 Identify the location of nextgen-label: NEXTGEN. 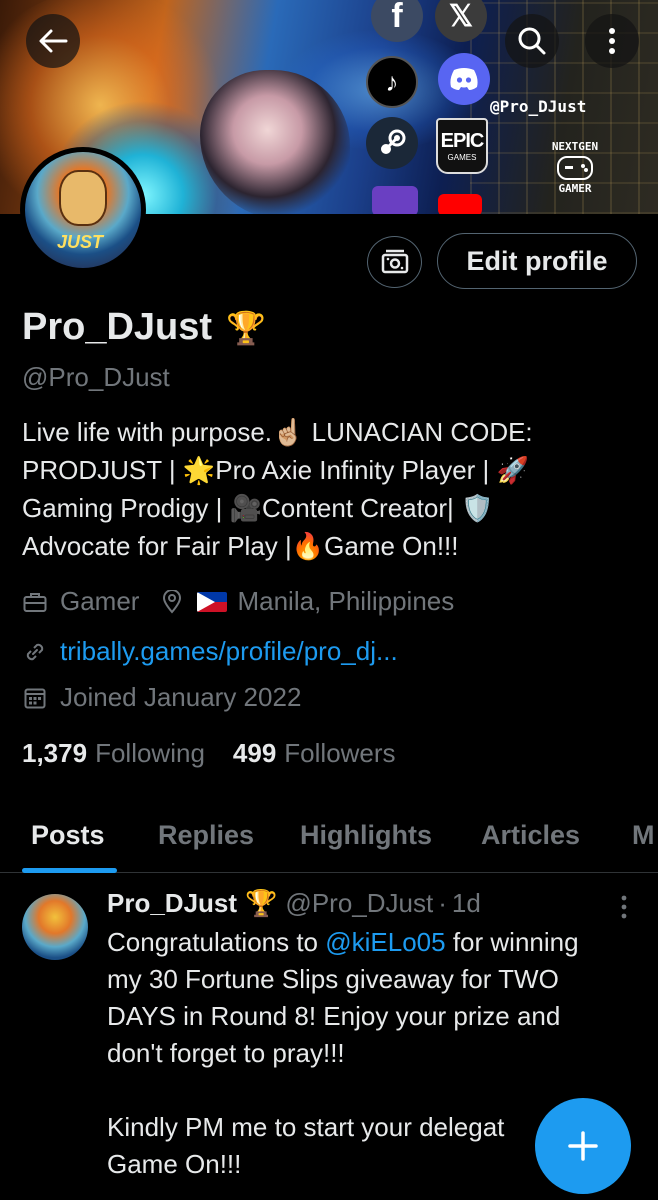
(575, 146).